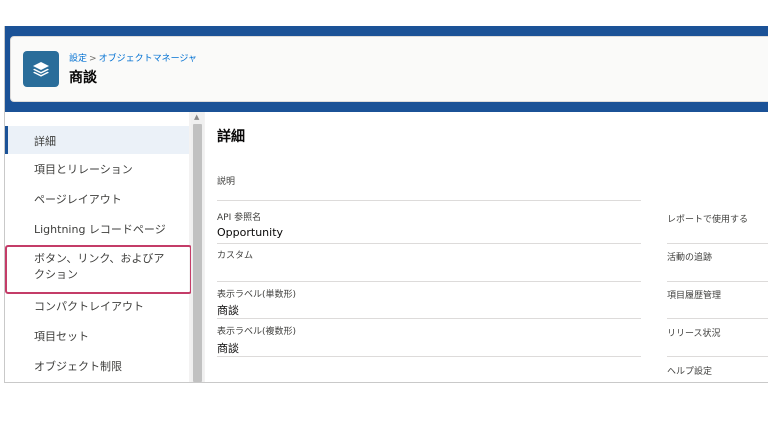  Describe the element at coordinates (257, 332) in the screenshot. I see `plural-label: 表示ラベル(複数形)` at that location.